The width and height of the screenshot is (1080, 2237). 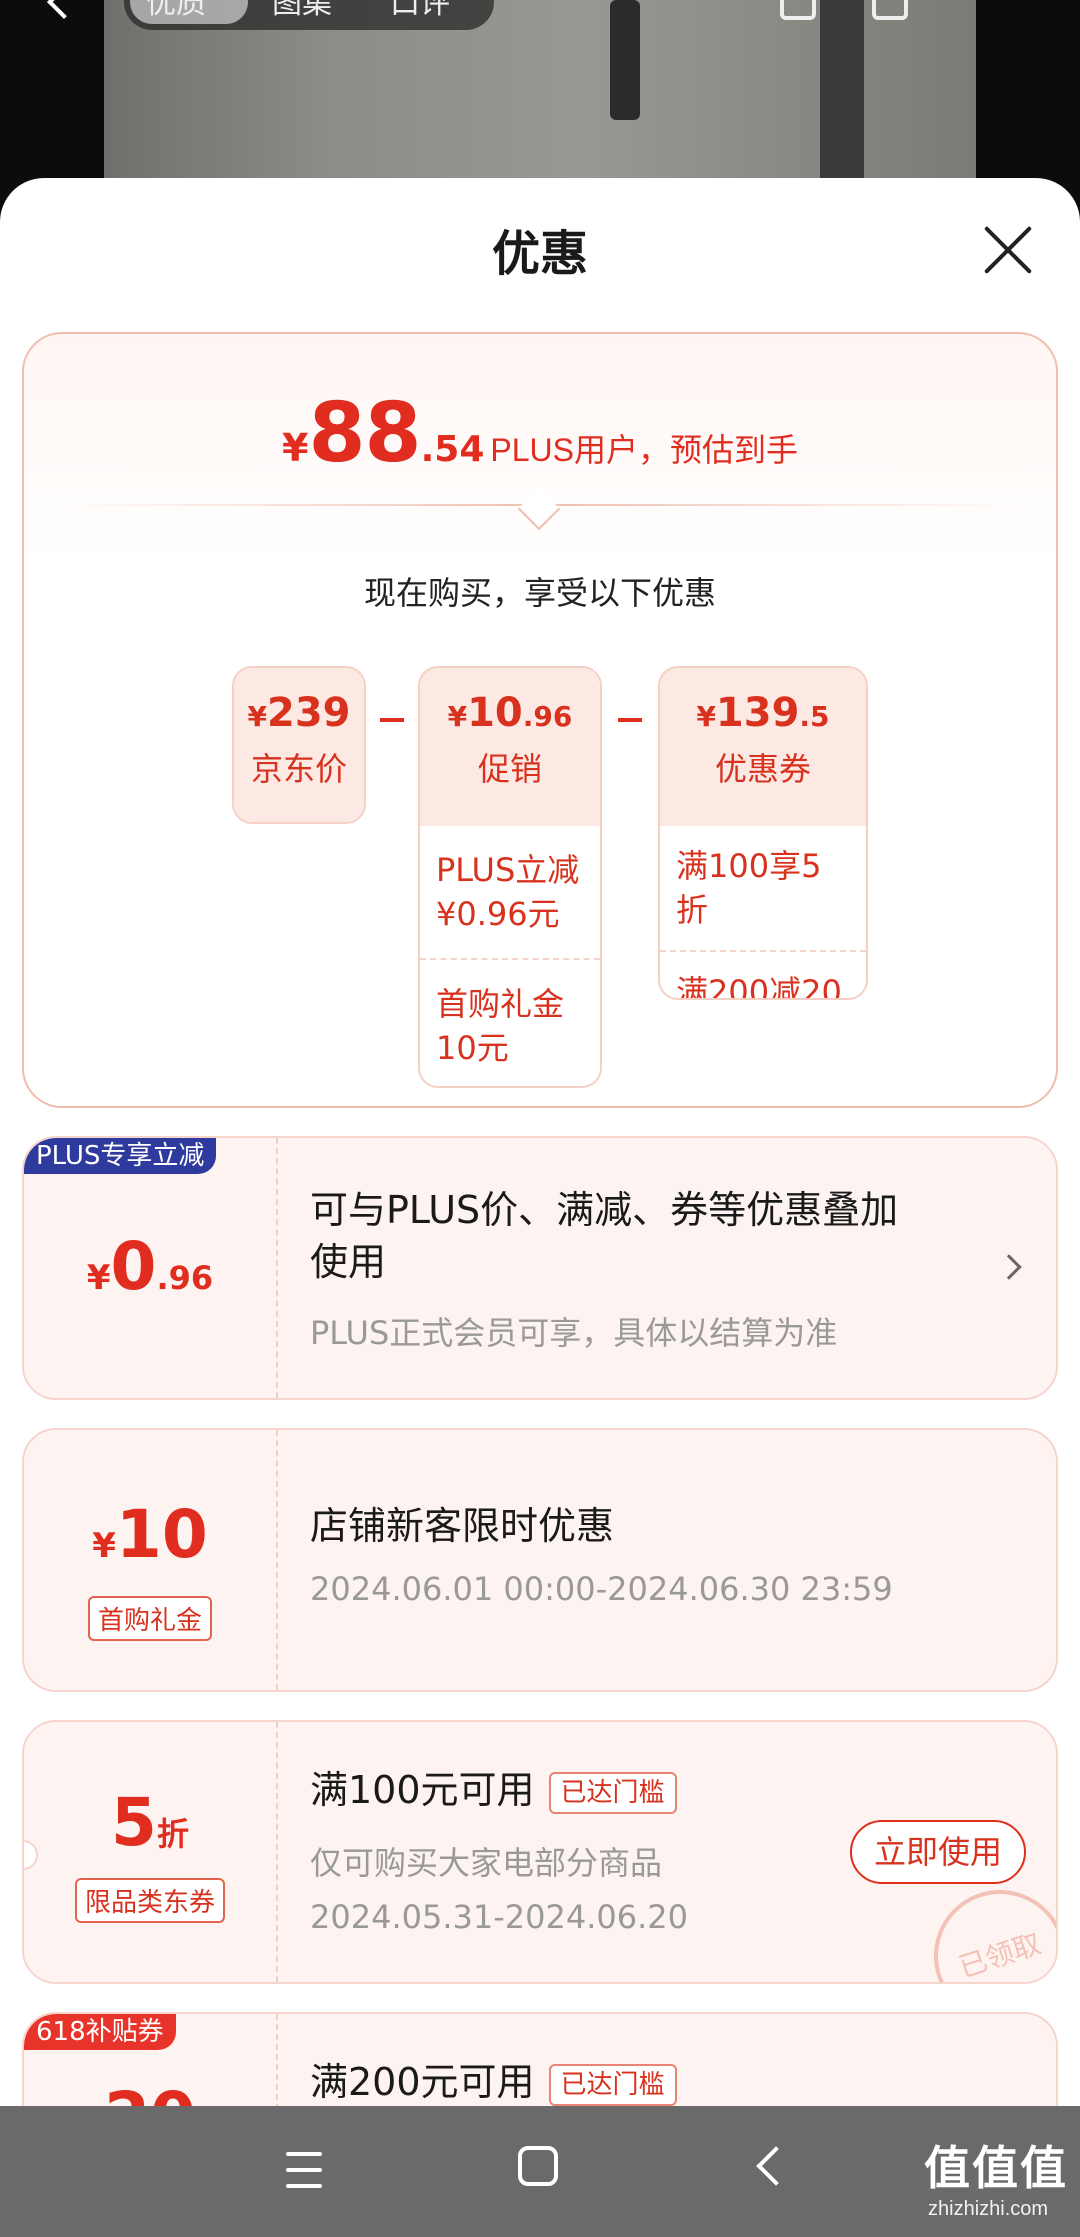 What do you see at coordinates (539, 593) in the screenshot?
I see `discount-subheading: 现在购买，享受以下优惠` at bounding box center [539, 593].